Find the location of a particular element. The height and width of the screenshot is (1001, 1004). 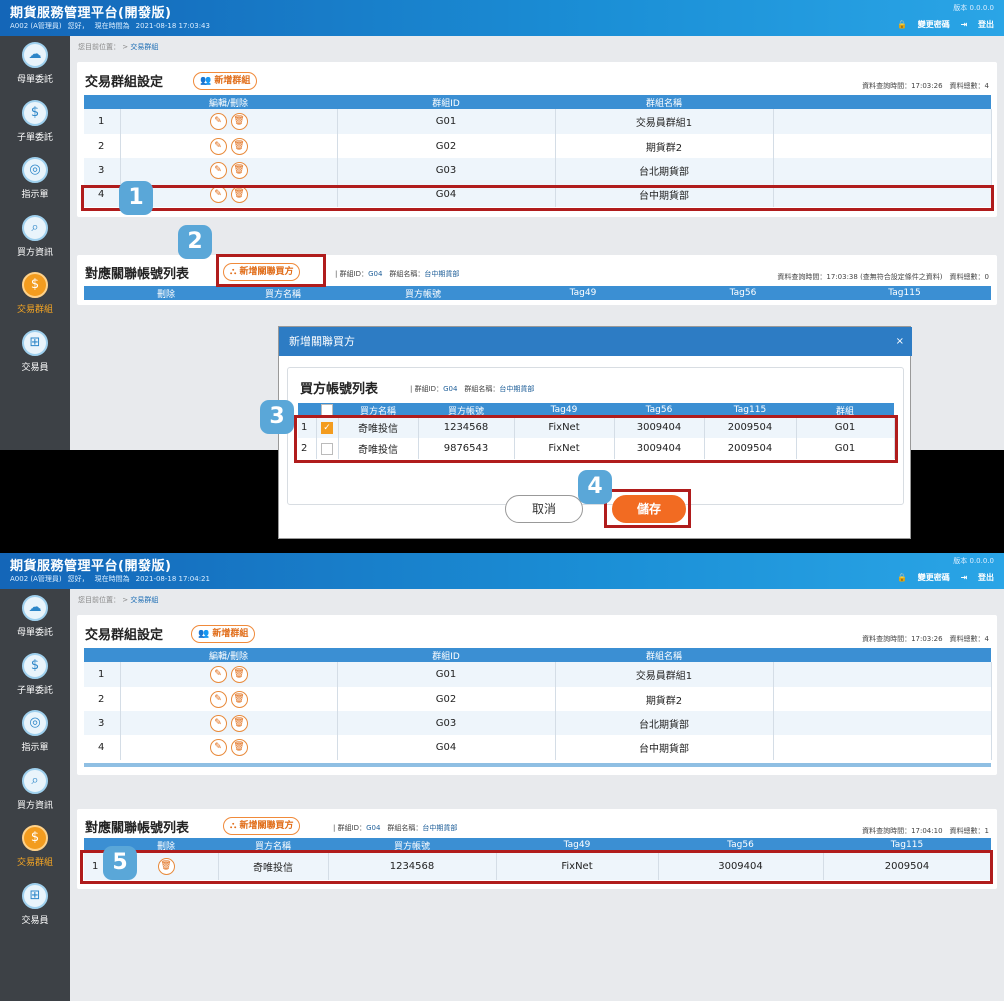

step-badge-2: 2 is located at coordinates (195, 242).